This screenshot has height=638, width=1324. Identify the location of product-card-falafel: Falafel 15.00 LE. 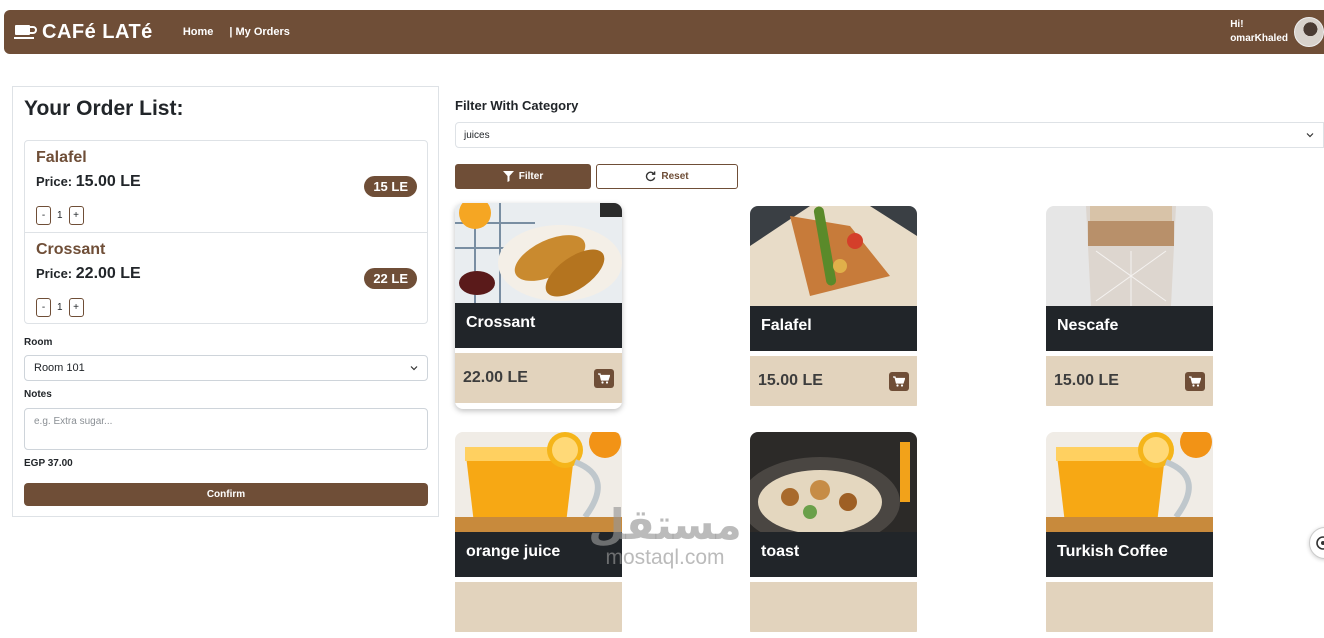
(833, 309).